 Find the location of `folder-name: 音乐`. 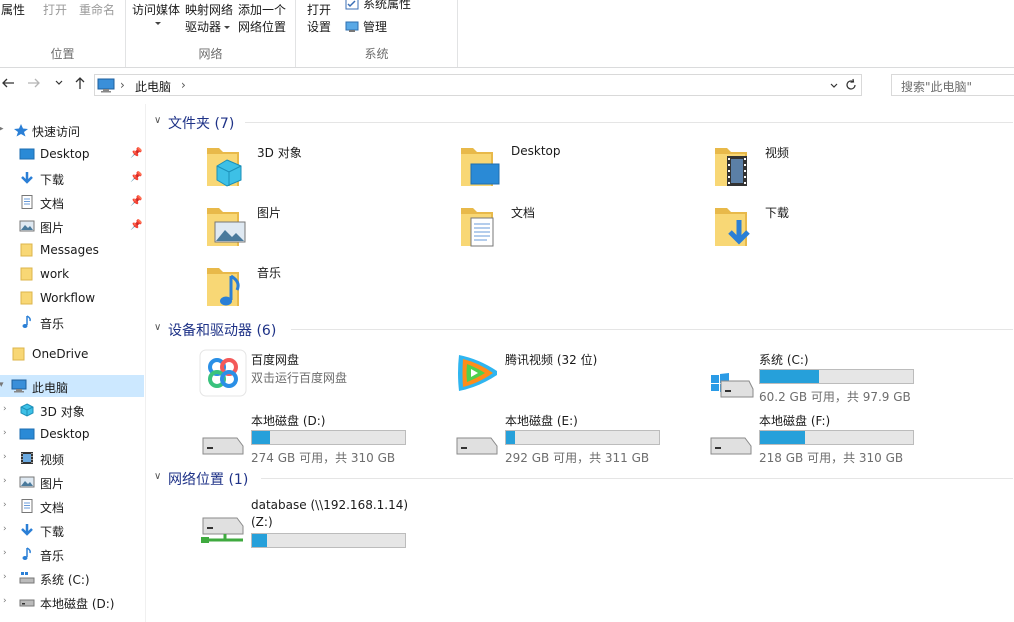

folder-name: 音乐 is located at coordinates (269, 273).